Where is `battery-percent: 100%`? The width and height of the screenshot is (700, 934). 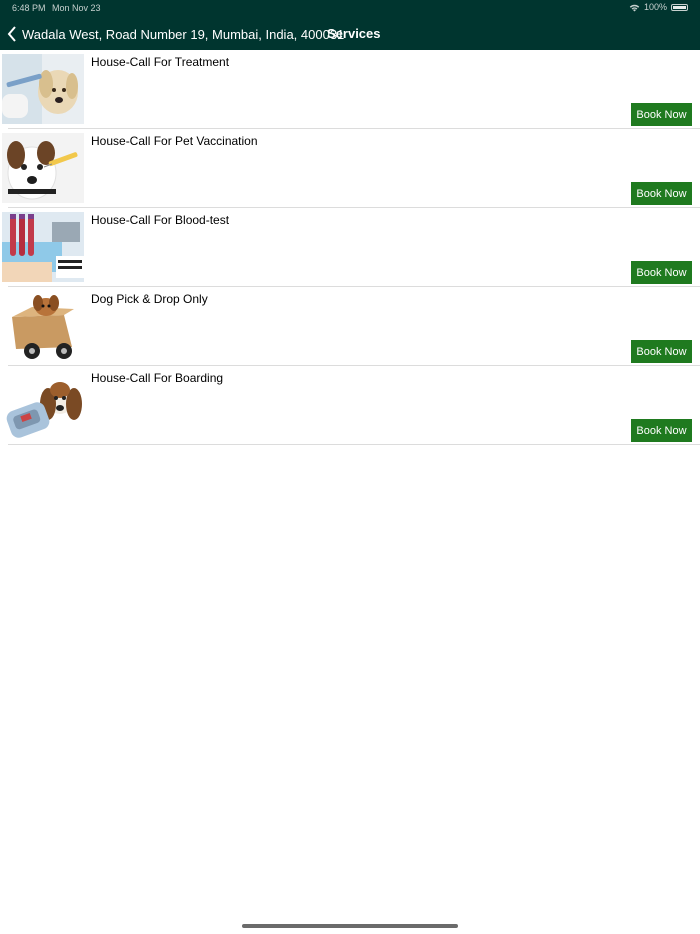 battery-percent: 100% is located at coordinates (655, 7).